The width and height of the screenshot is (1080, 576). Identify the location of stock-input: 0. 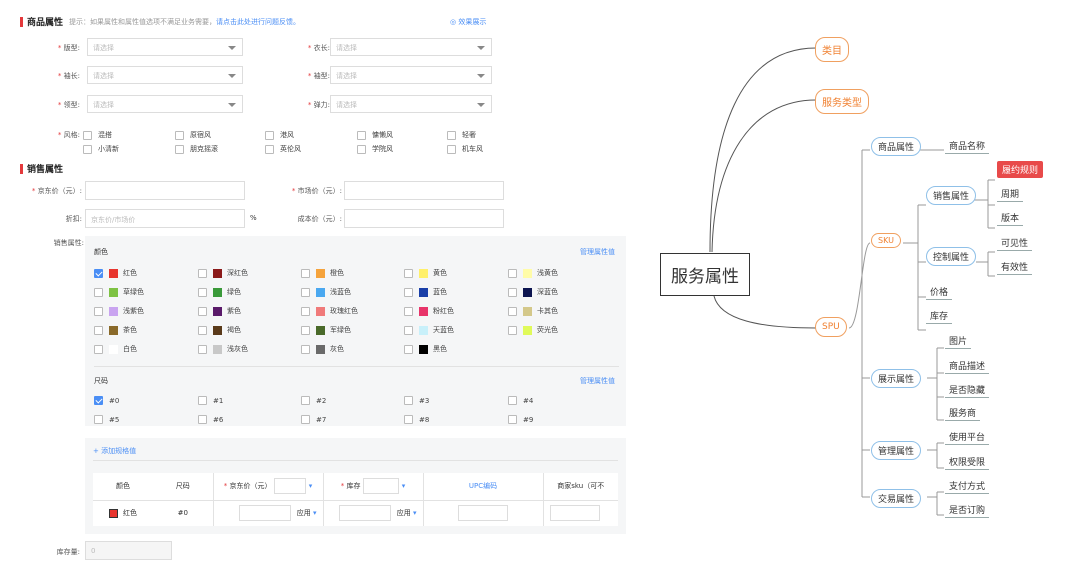
(128, 550).